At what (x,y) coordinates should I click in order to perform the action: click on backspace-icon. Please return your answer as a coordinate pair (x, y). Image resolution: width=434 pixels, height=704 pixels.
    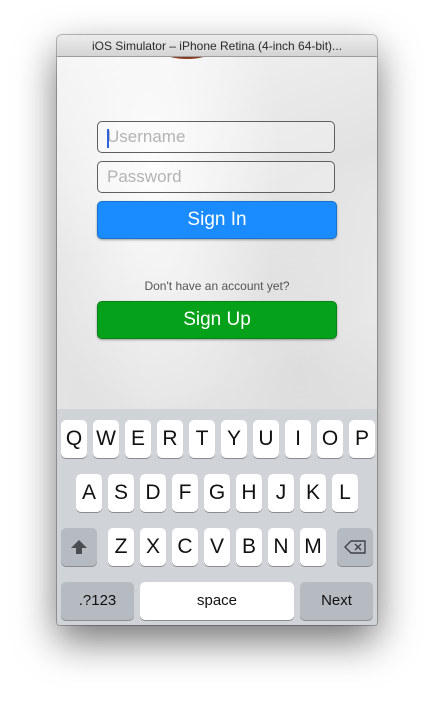
    Looking at the image, I should click on (355, 547).